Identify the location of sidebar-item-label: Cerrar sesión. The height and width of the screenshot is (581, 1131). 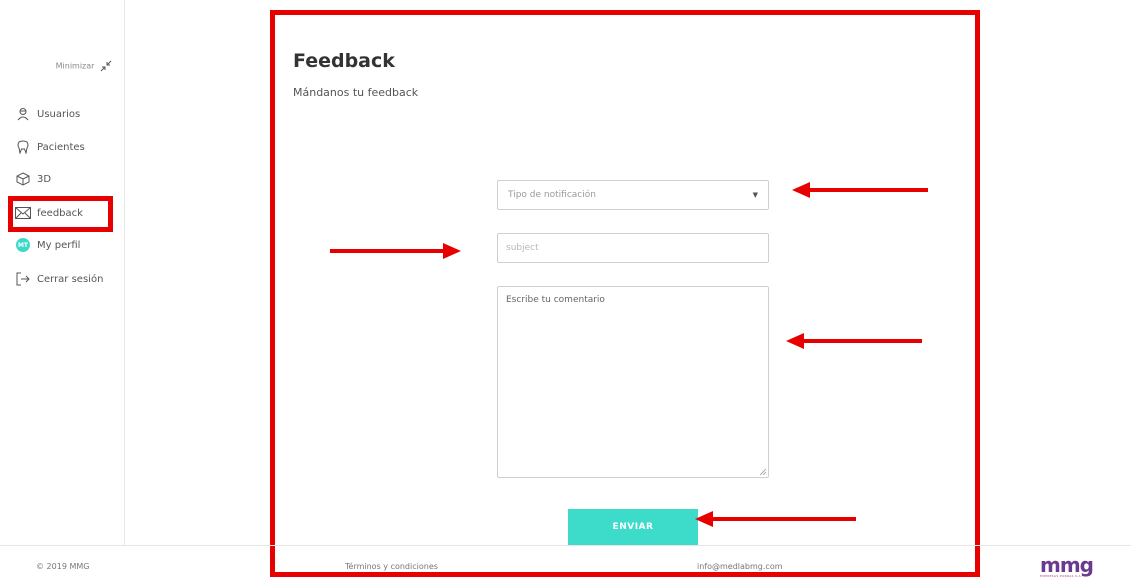
(70, 279).